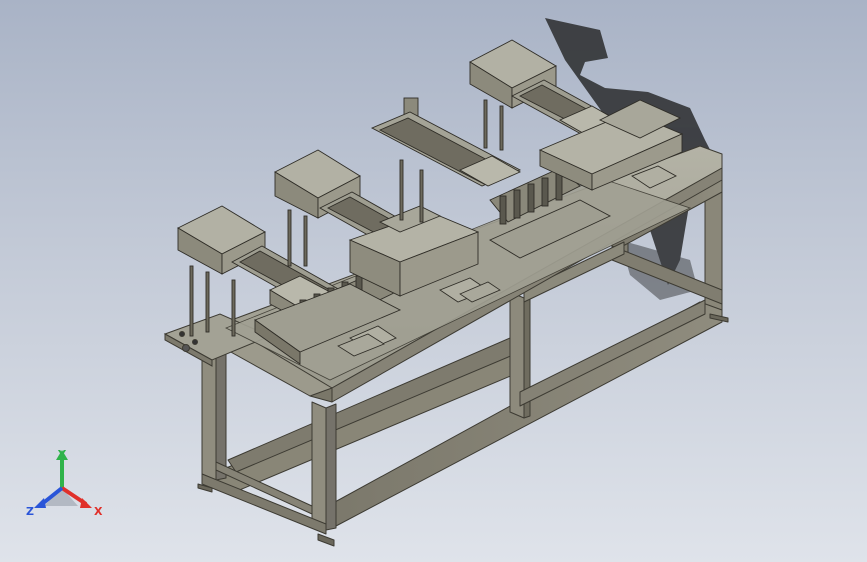 The width and height of the screenshot is (867, 562). Describe the element at coordinates (65, 486) in the screenshot. I see `axis-triad: Y X Z` at that location.